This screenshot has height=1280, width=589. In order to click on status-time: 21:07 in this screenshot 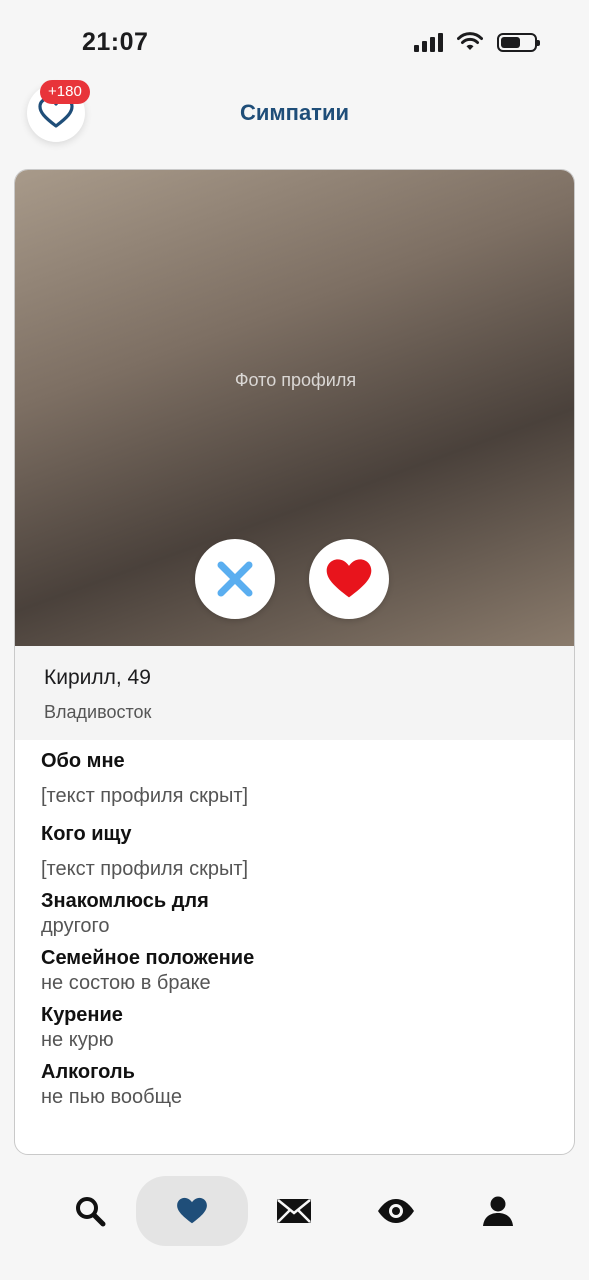, I will do `click(115, 42)`.